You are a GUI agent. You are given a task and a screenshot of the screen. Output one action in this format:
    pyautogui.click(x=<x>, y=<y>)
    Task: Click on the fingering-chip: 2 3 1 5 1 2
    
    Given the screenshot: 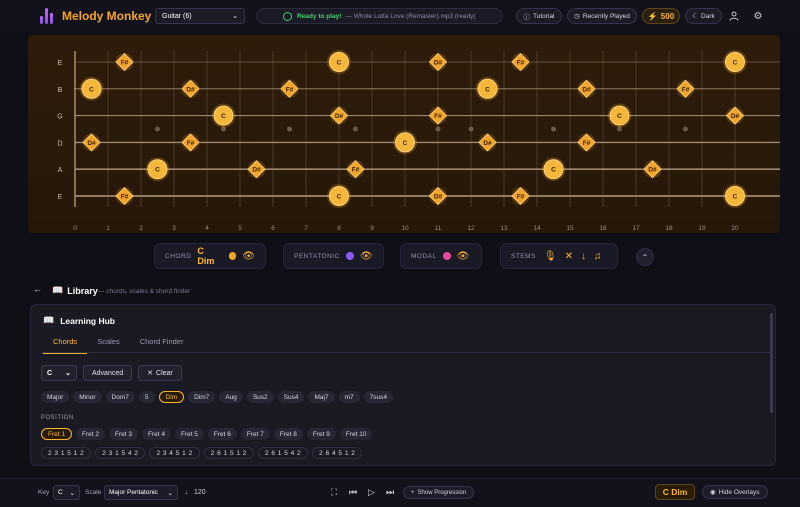 What is the action you would take?
    pyautogui.click(x=66, y=453)
    